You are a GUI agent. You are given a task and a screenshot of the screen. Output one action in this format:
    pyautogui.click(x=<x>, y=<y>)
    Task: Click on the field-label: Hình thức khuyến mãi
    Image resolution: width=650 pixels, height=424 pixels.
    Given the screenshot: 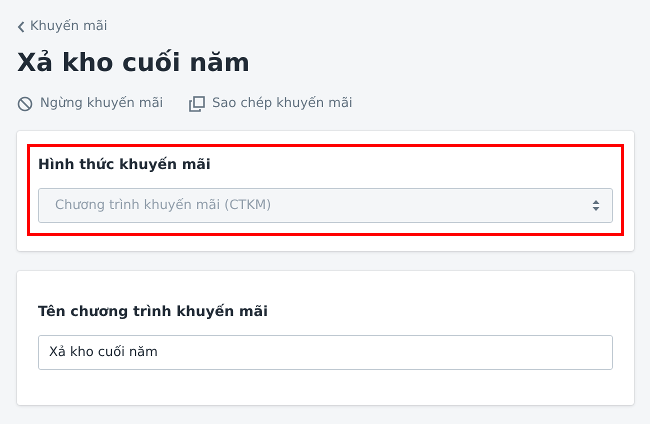 What is the action you would take?
    pyautogui.click(x=124, y=165)
    